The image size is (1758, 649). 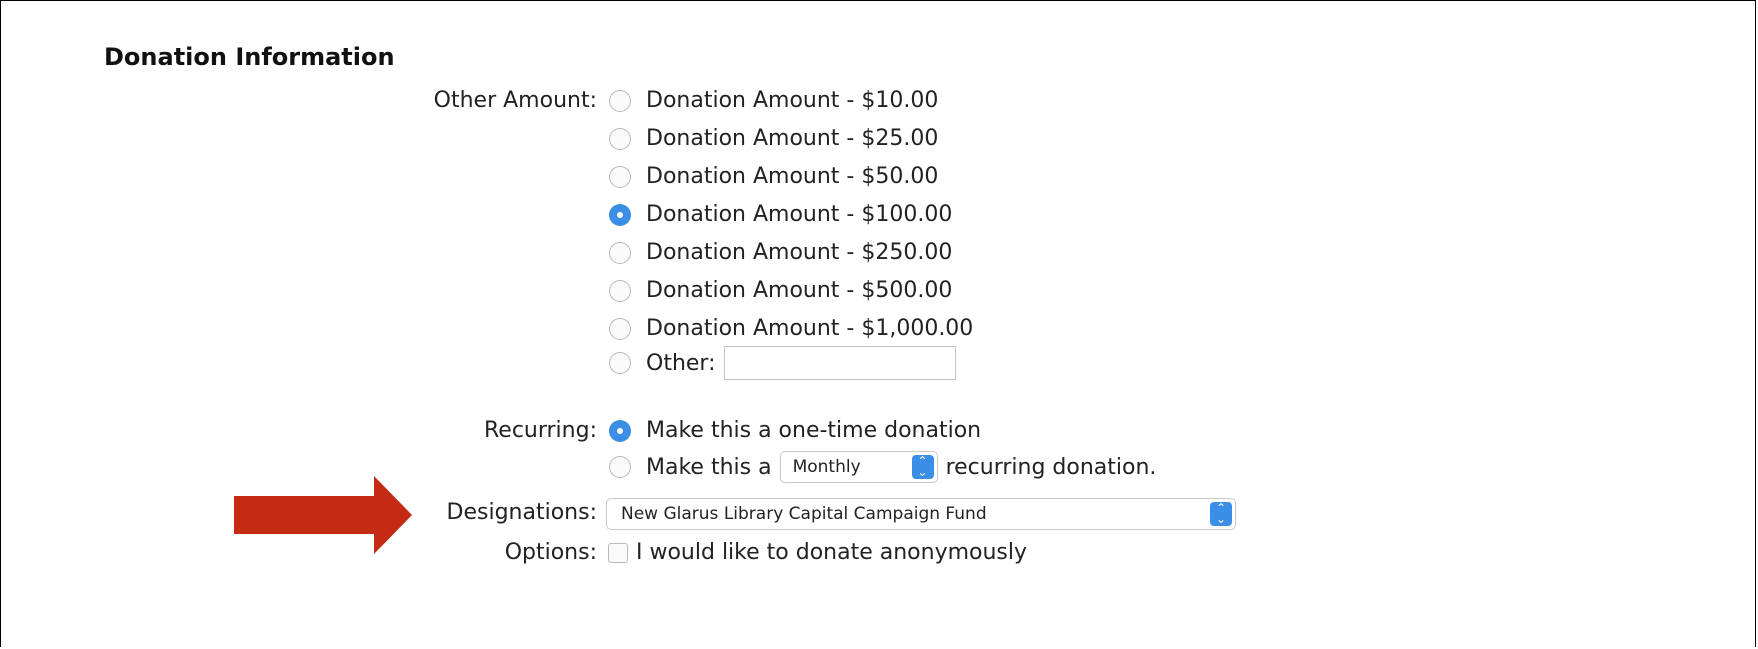 What do you see at coordinates (832, 552) in the screenshot?
I see `anonymous-label: I would like to donate anonymously` at bounding box center [832, 552].